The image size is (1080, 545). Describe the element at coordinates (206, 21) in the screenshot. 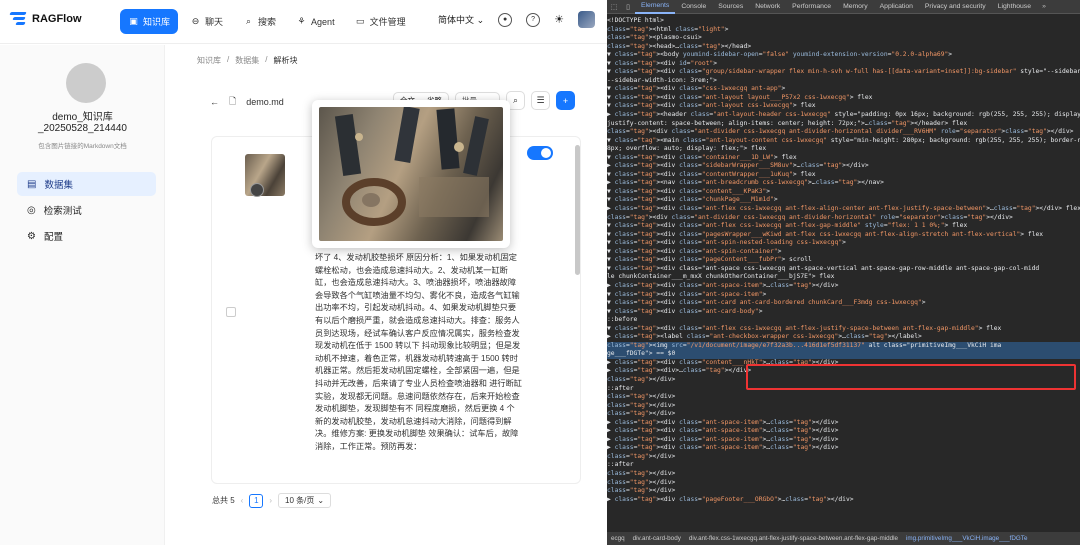

I see `nav-item-chat: ⊖ 聊天` at that location.